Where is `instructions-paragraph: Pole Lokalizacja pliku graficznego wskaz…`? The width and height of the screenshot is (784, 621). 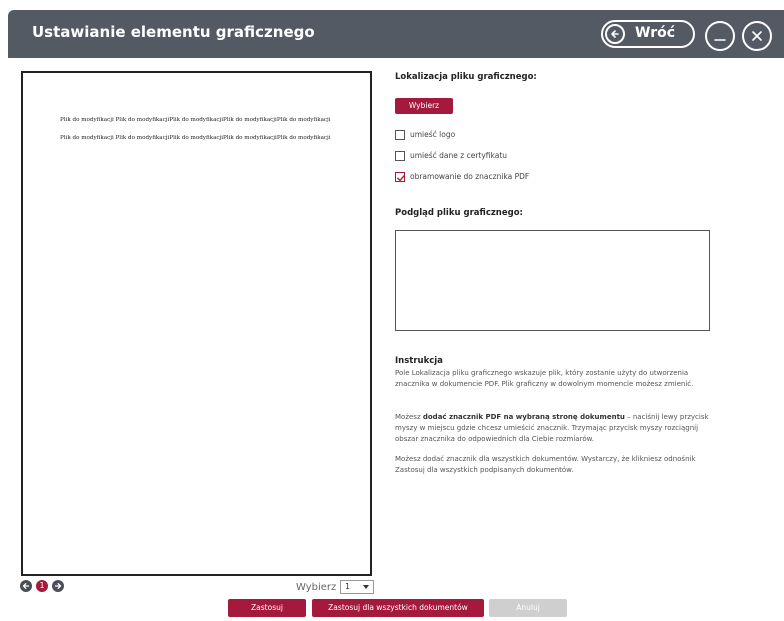 instructions-paragraph: Pole Lokalizacja pliku graficznego wskaz… is located at coordinates (544, 378).